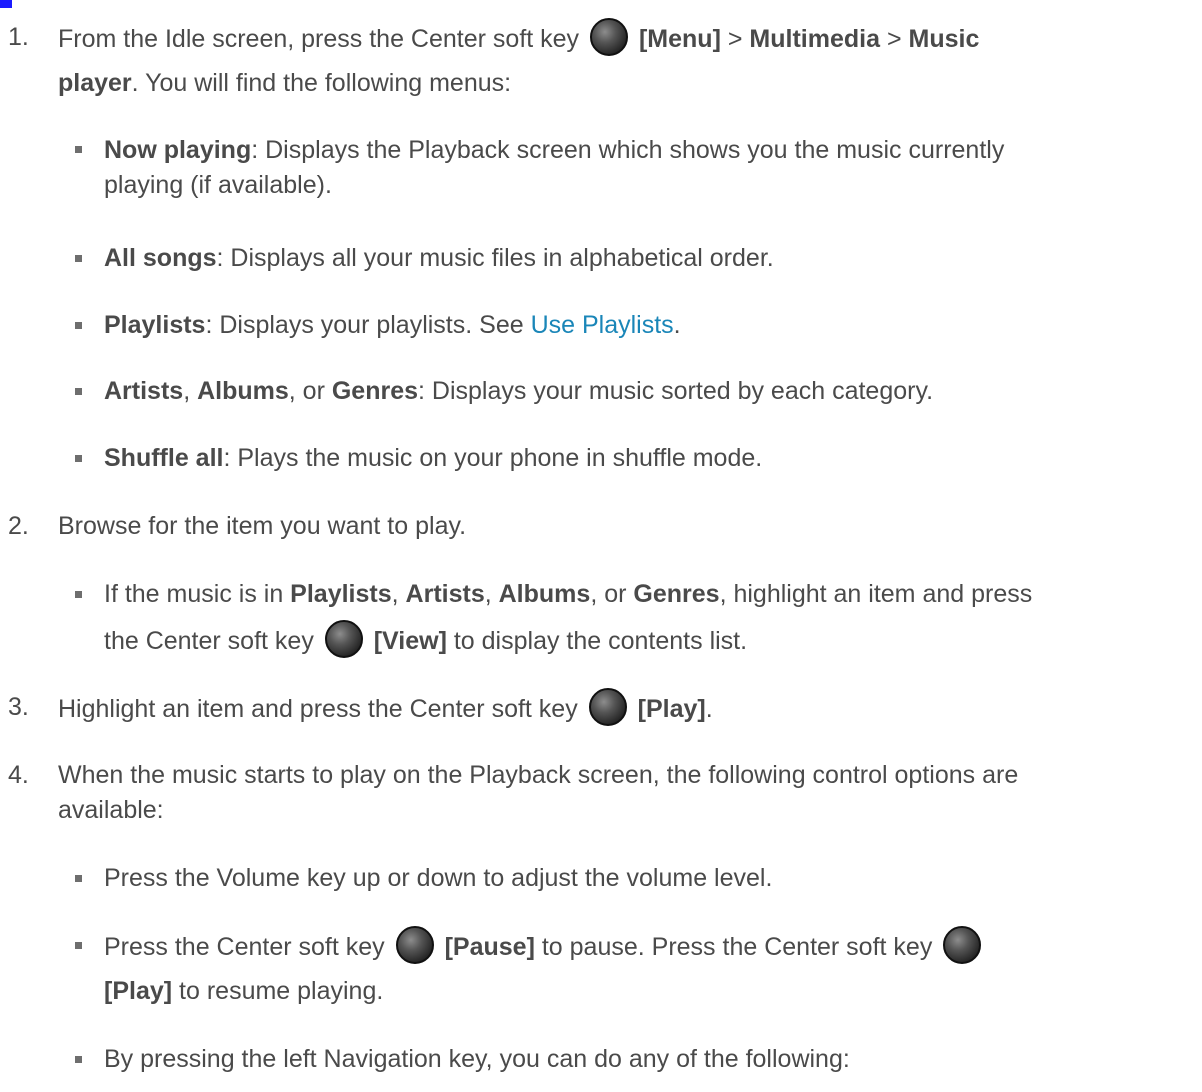 The height and width of the screenshot is (1092, 1202). Describe the element at coordinates (709, 709) in the screenshot. I see `step-3-text-end: .` at that location.